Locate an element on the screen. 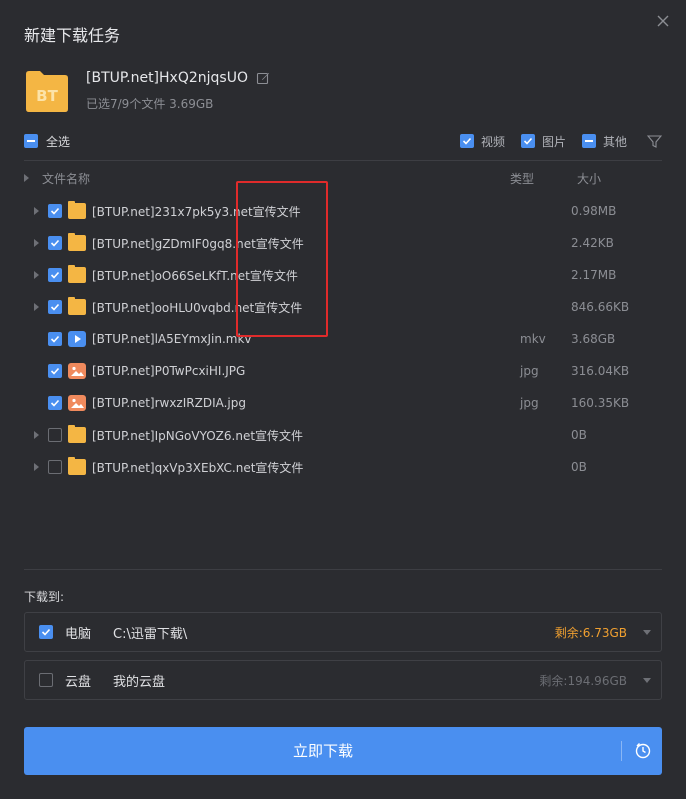 This screenshot has width=686, height=799. file-name: [BTUP.net]IpNGoVYOZ6.net宣传文件 is located at coordinates (198, 435).